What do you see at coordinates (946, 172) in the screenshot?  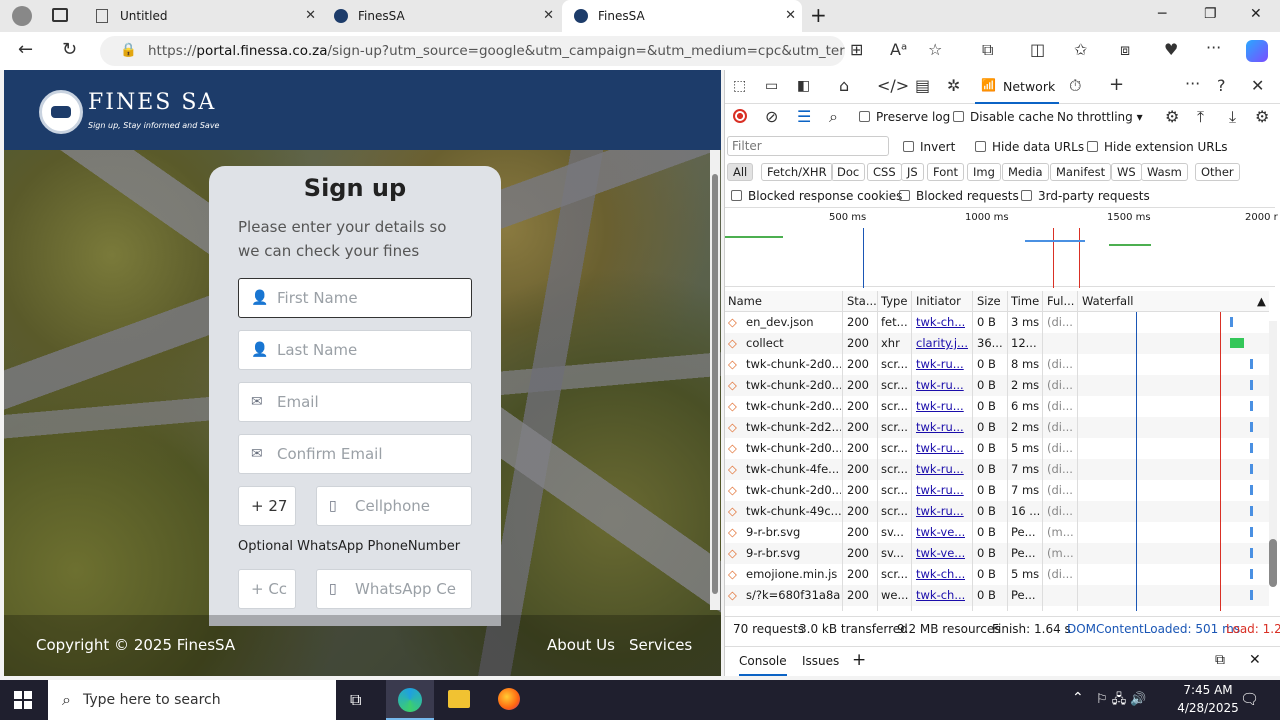 I see `type-filter-font: Font` at bounding box center [946, 172].